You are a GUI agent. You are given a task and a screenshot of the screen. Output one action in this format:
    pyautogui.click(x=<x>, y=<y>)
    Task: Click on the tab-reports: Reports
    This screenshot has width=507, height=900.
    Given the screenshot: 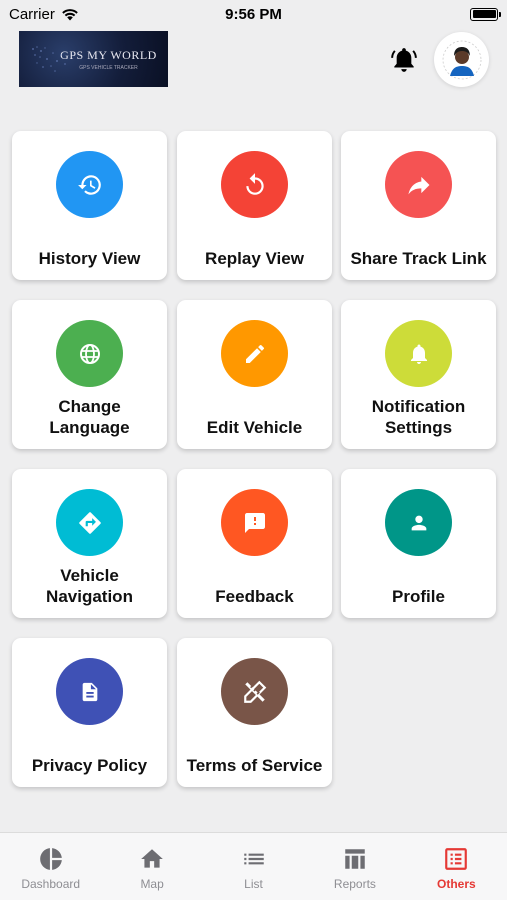 What is the action you would take?
    pyautogui.click(x=354, y=866)
    